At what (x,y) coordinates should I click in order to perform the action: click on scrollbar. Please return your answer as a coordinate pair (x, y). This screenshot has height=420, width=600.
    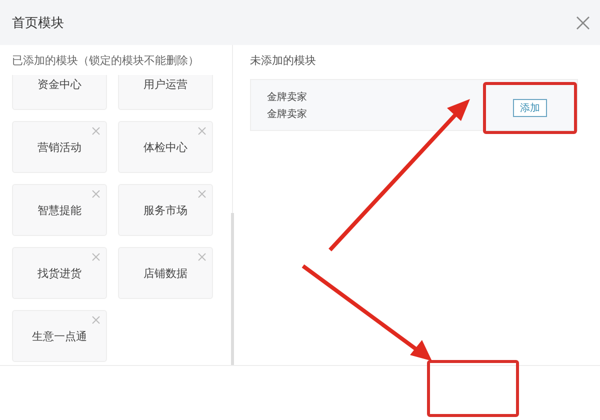
    Looking at the image, I should click on (232, 289).